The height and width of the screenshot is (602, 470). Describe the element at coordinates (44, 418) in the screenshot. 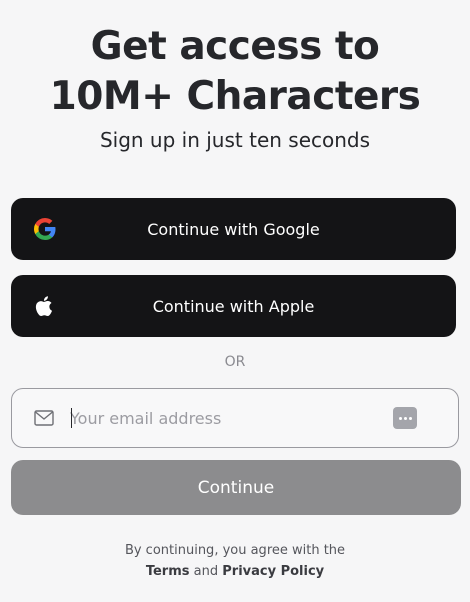

I see `mail-icon` at that location.